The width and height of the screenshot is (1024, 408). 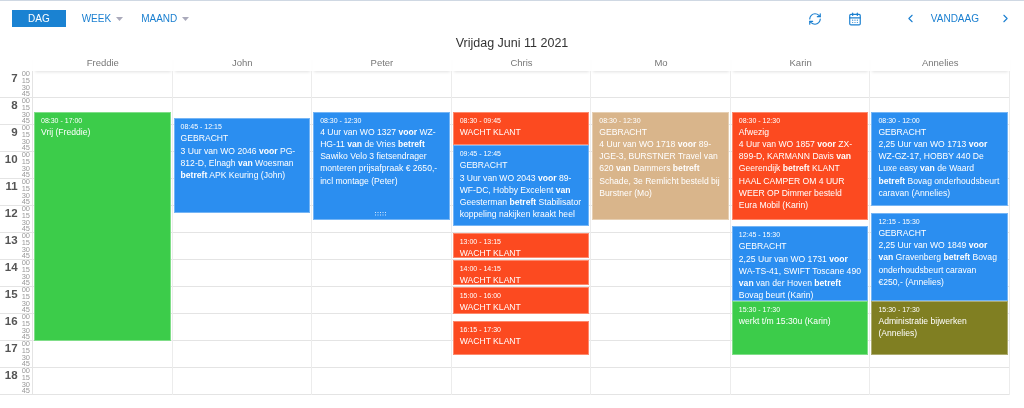 I want to click on column-header: Chris, so click(x=521, y=63).